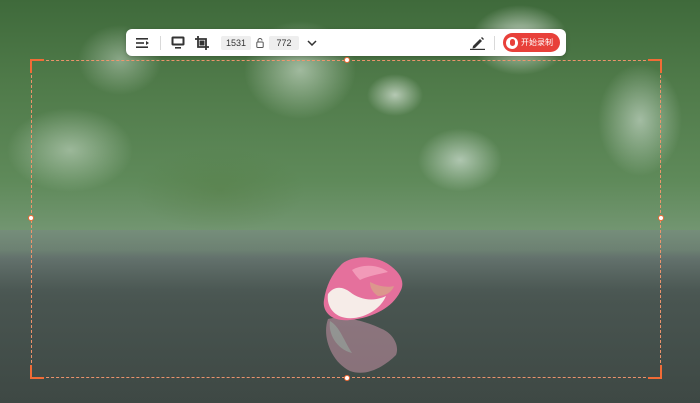 The width and height of the screenshot is (700, 403). I want to click on chevron-down-icon, so click(312, 43).